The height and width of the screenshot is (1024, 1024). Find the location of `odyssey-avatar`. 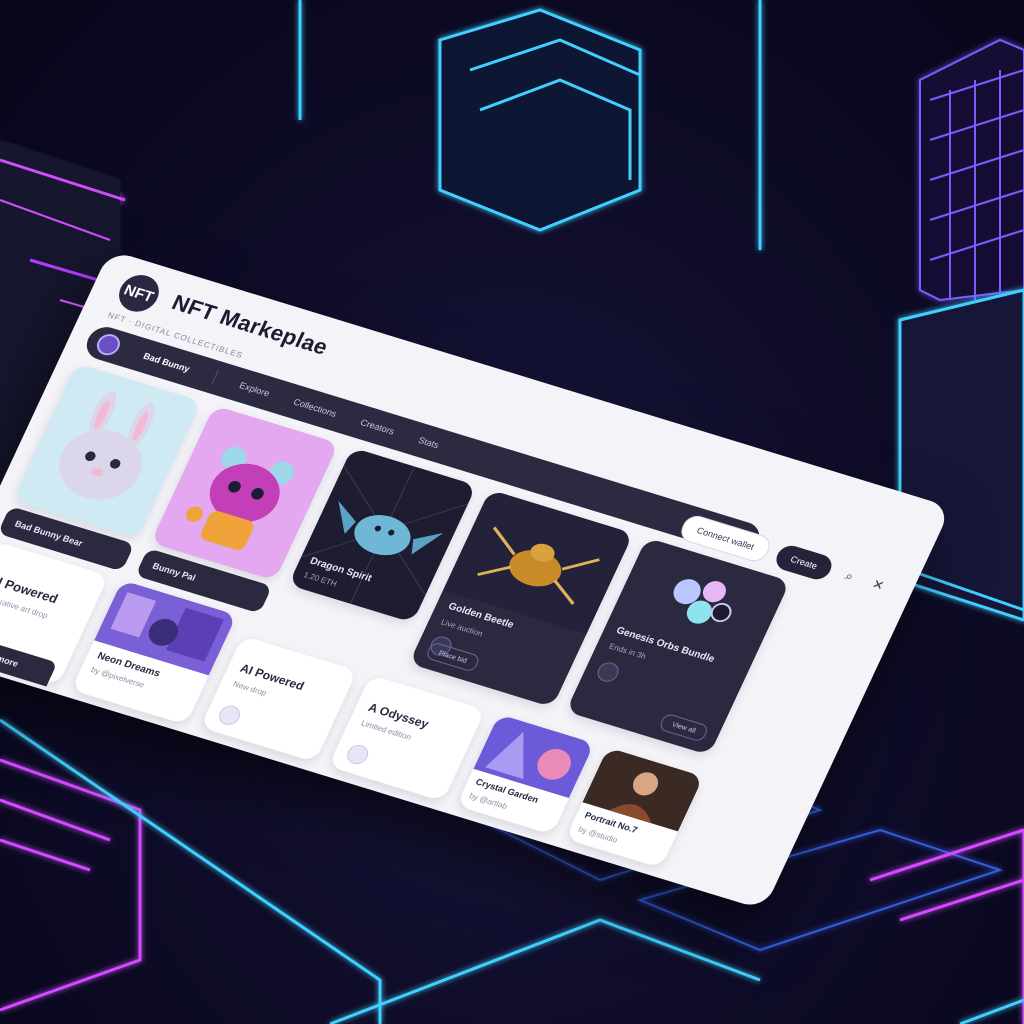

odyssey-avatar is located at coordinates (357, 754).